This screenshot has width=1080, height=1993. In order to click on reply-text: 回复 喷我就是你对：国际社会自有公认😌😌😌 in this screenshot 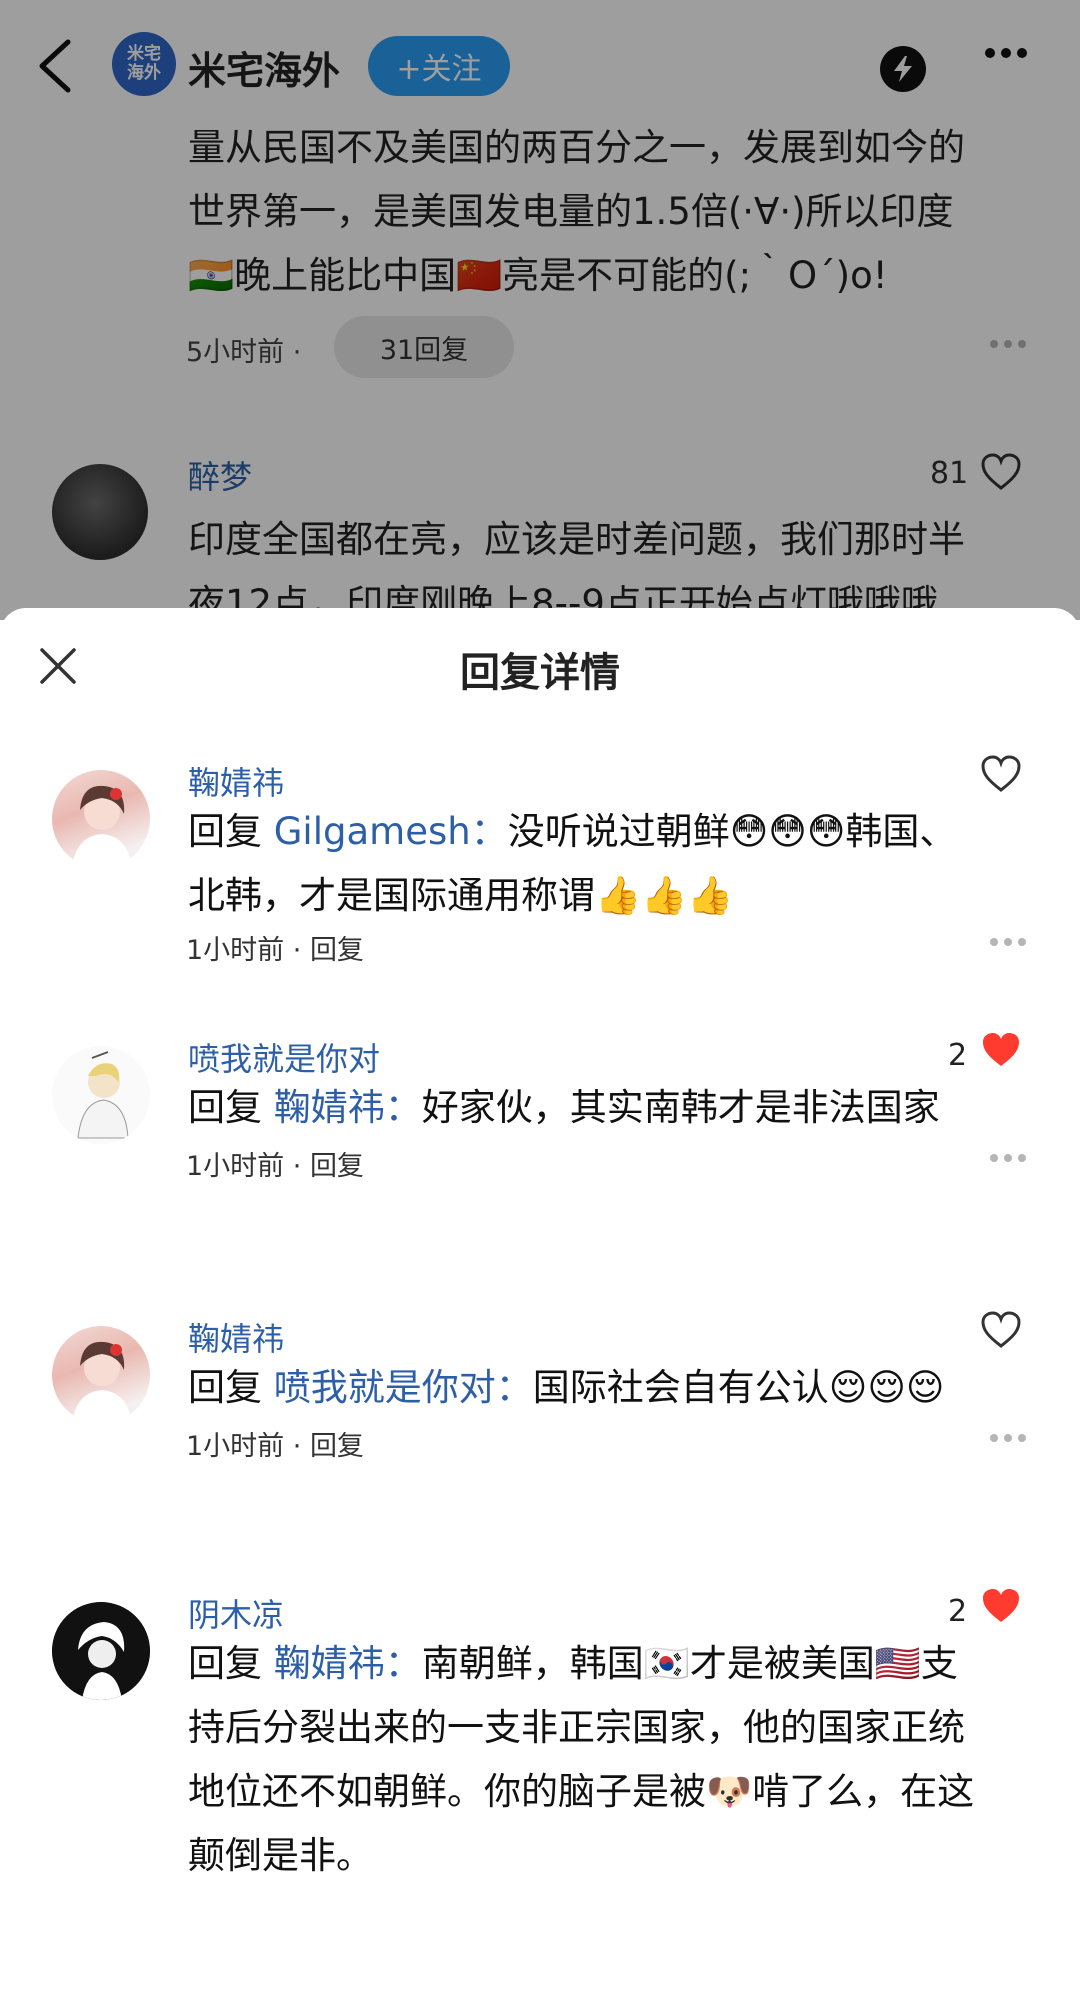, I will do `click(610, 1388)`.